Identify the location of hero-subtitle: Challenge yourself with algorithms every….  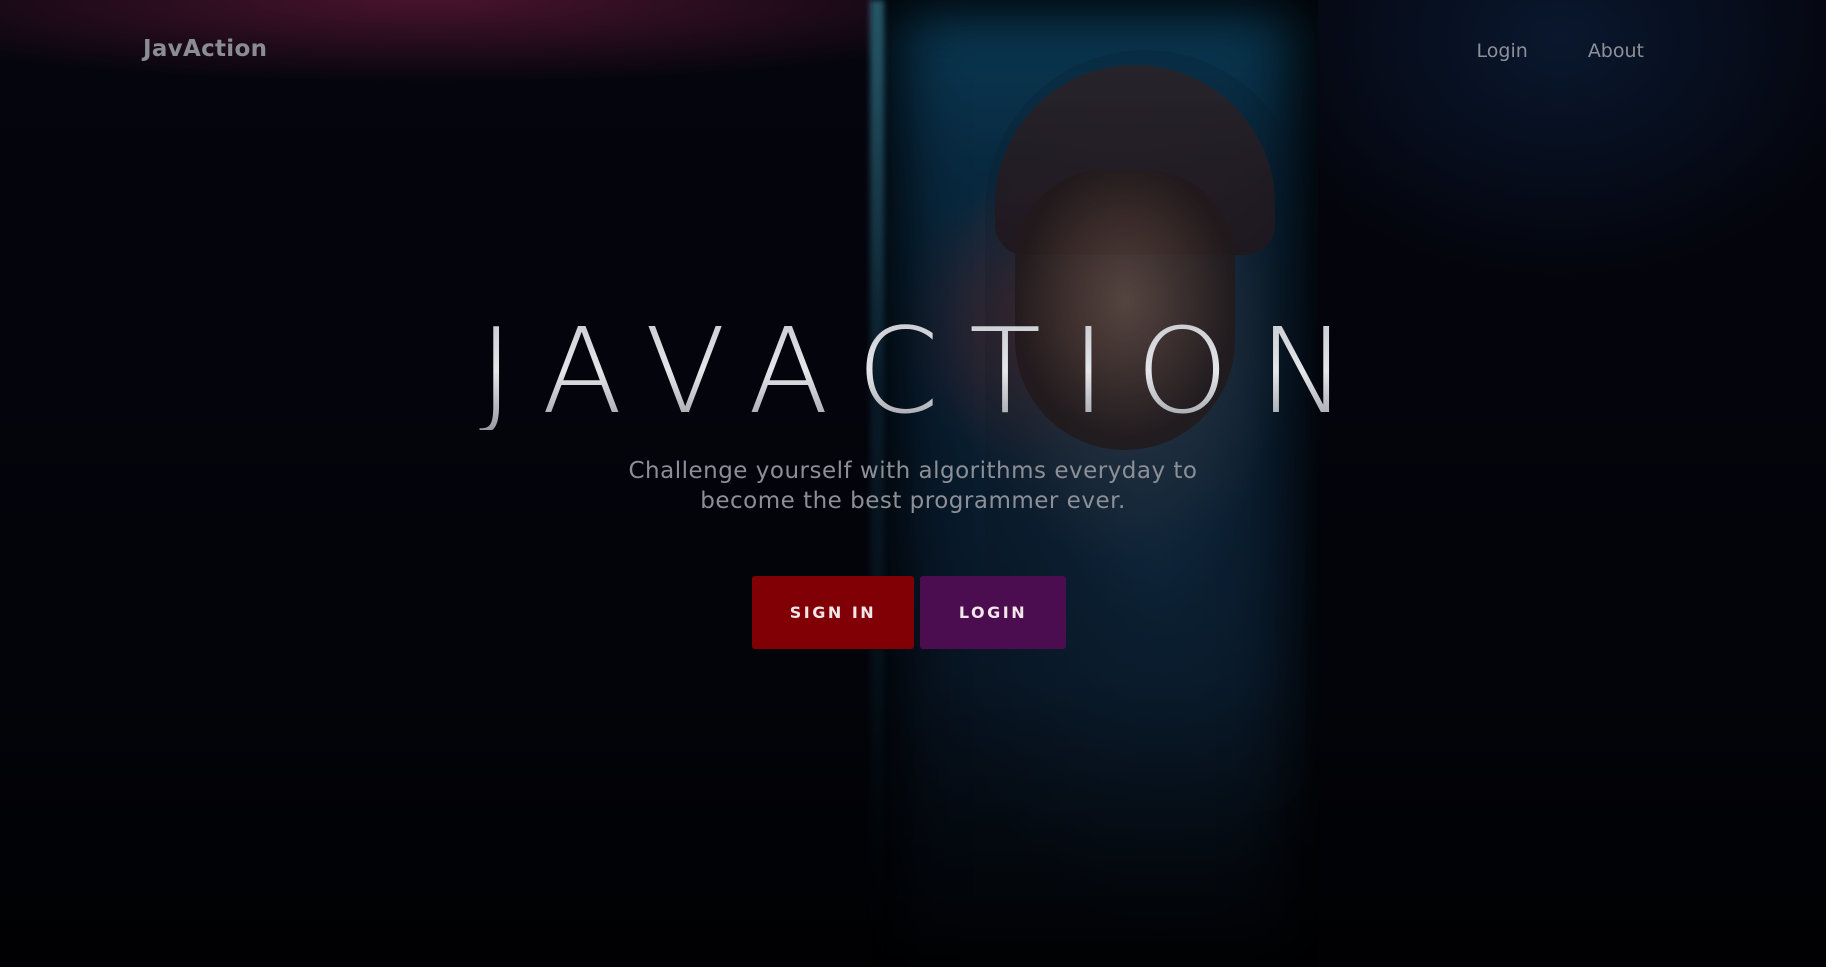
(913, 486).